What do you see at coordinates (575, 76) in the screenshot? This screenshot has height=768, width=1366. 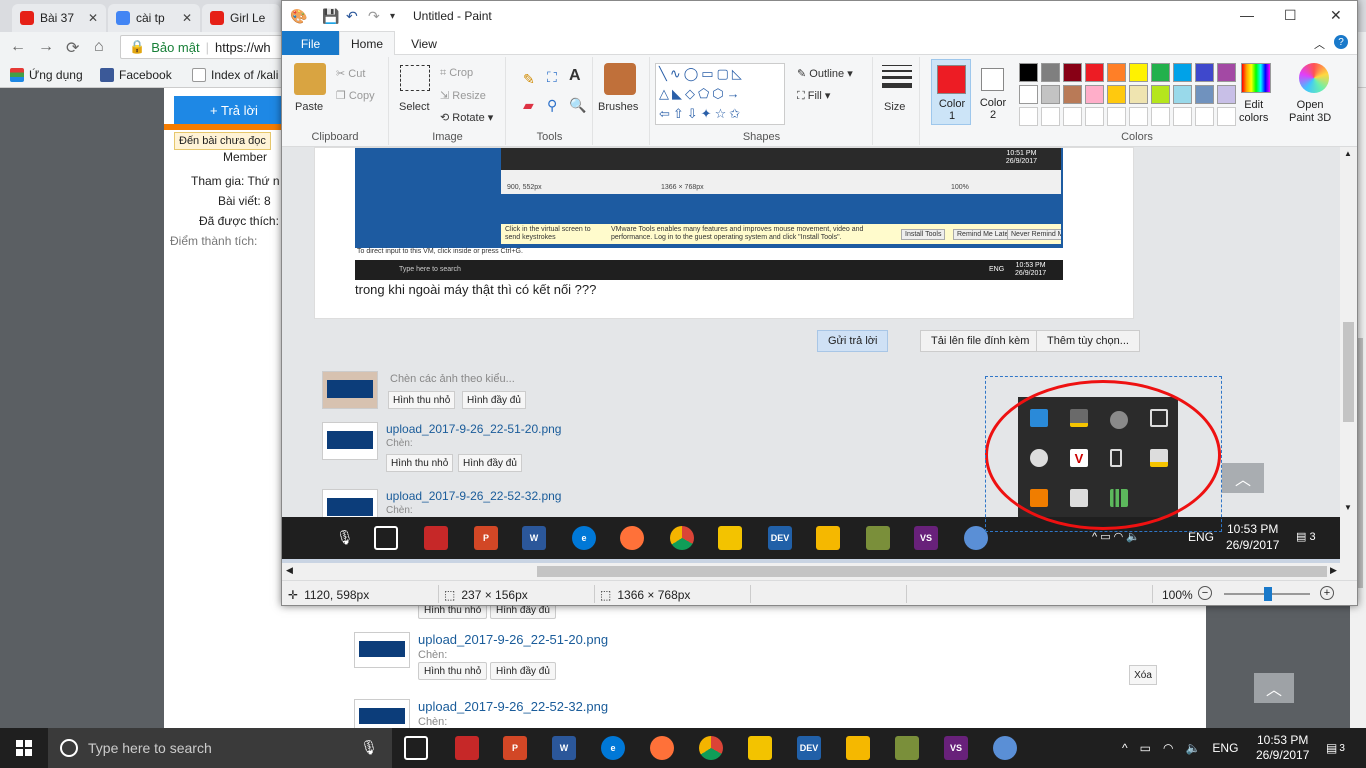 I see `text-icon: A` at bounding box center [575, 76].